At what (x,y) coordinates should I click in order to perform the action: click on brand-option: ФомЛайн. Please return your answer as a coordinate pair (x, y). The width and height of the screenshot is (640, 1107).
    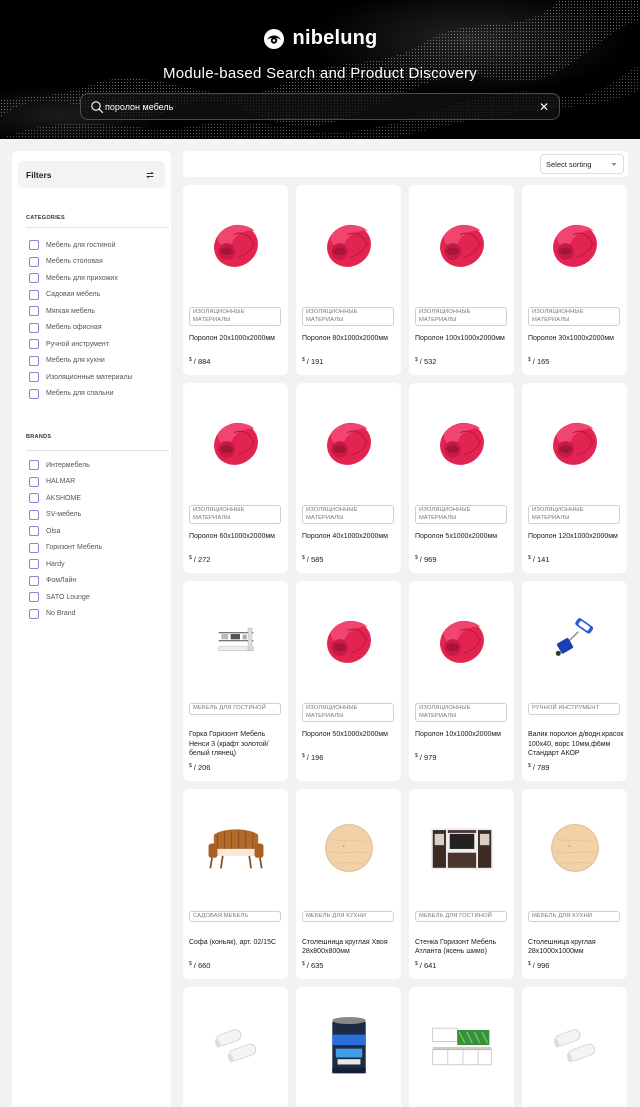
    Looking at the image, I should click on (65, 581).